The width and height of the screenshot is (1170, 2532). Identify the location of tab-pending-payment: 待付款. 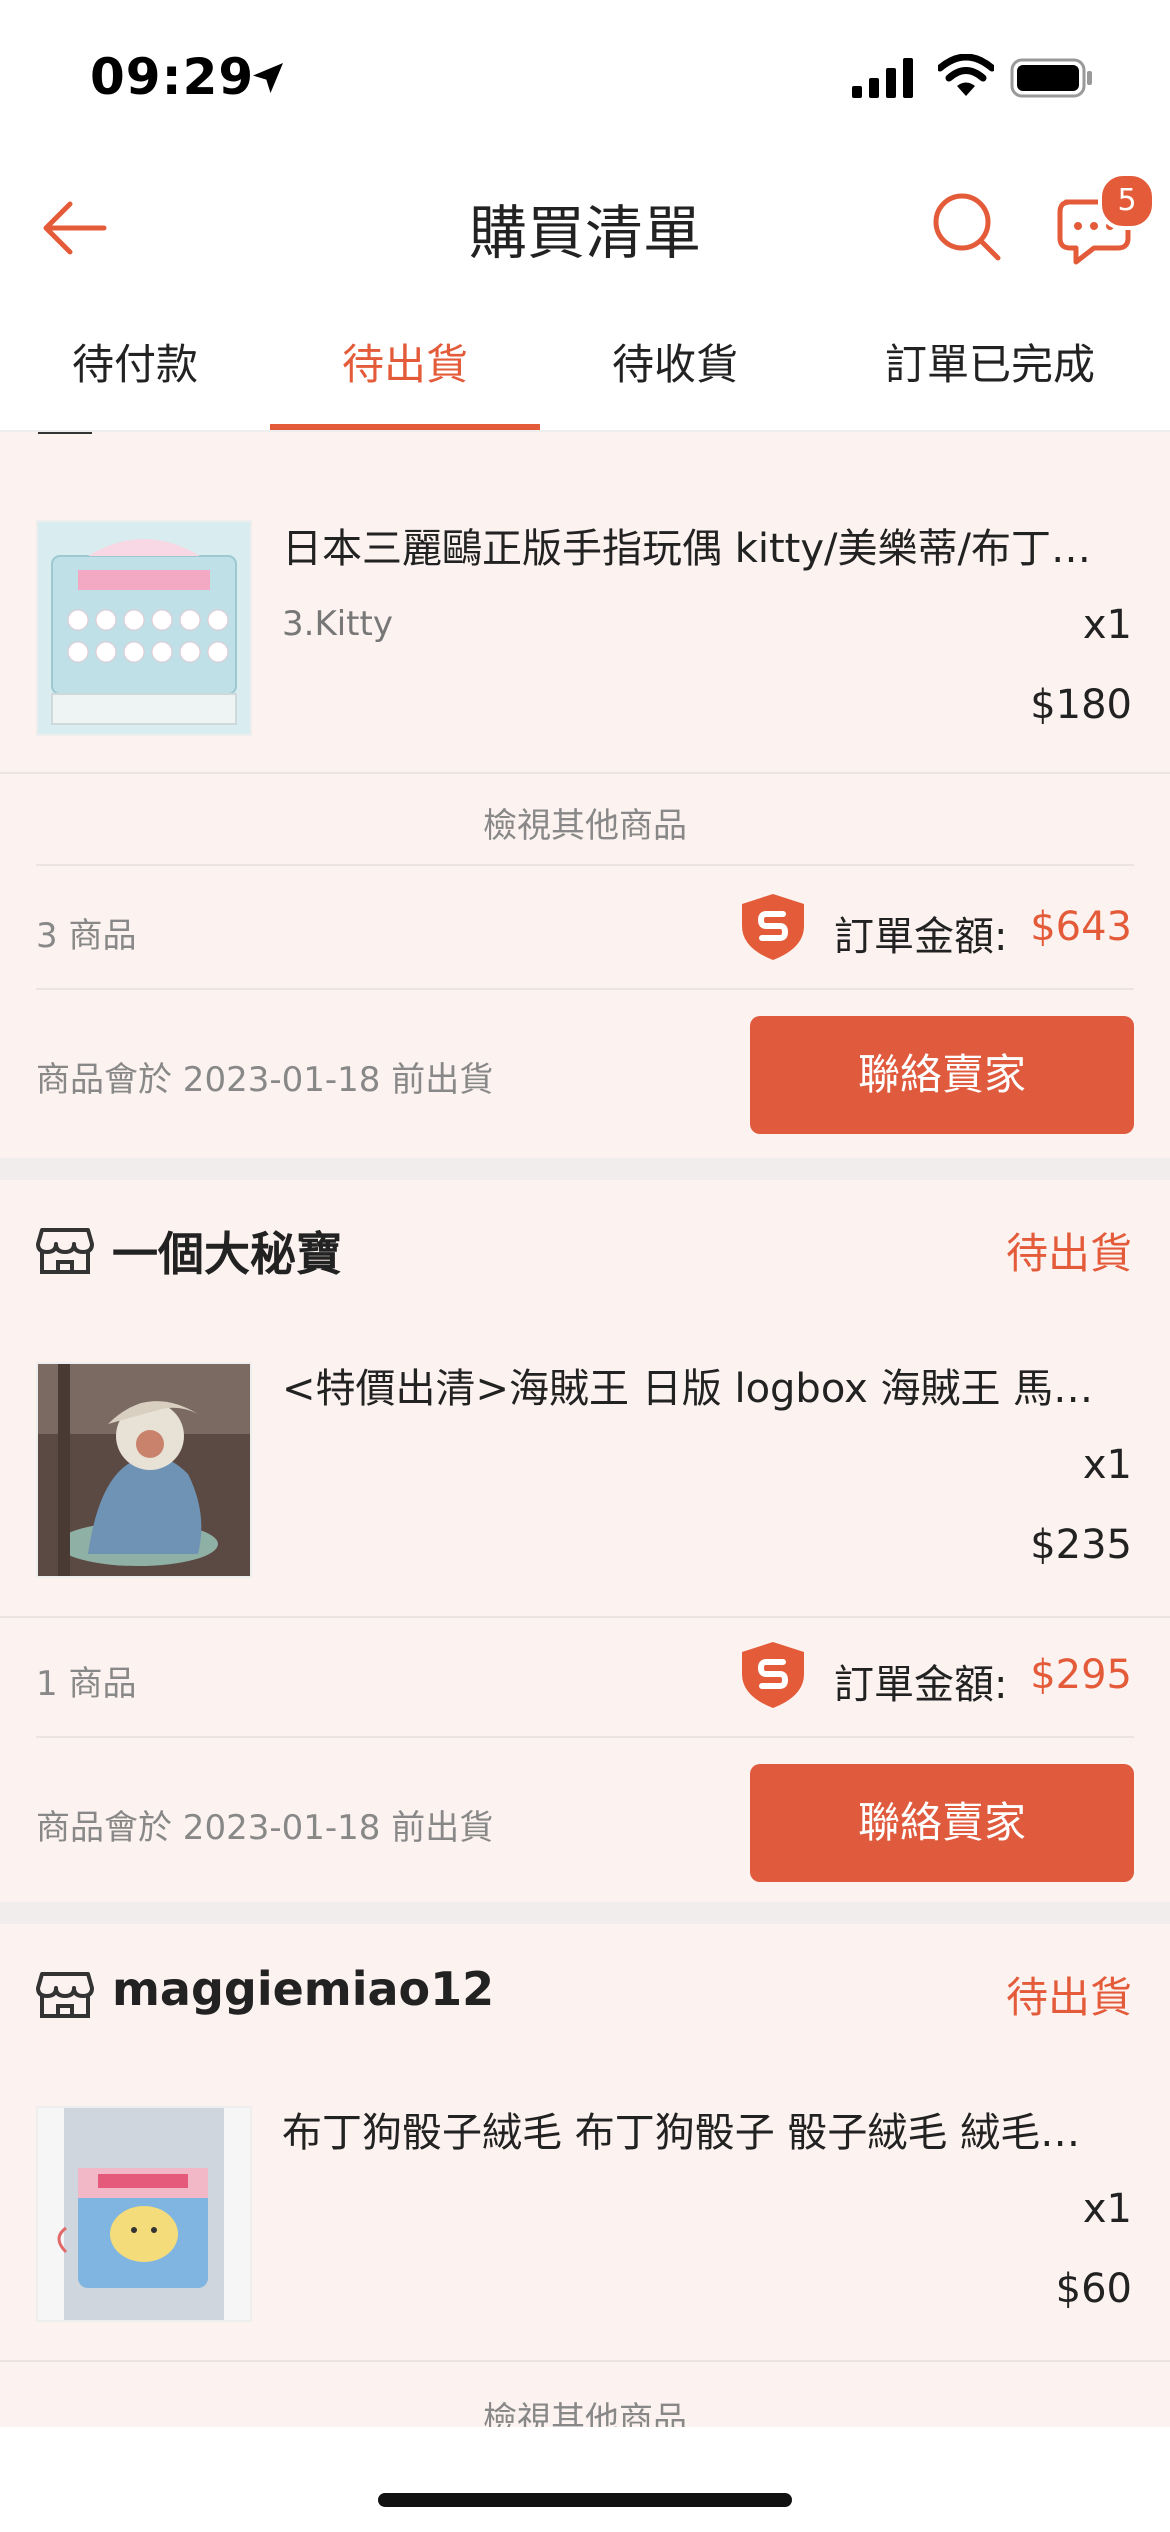
(135, 365).